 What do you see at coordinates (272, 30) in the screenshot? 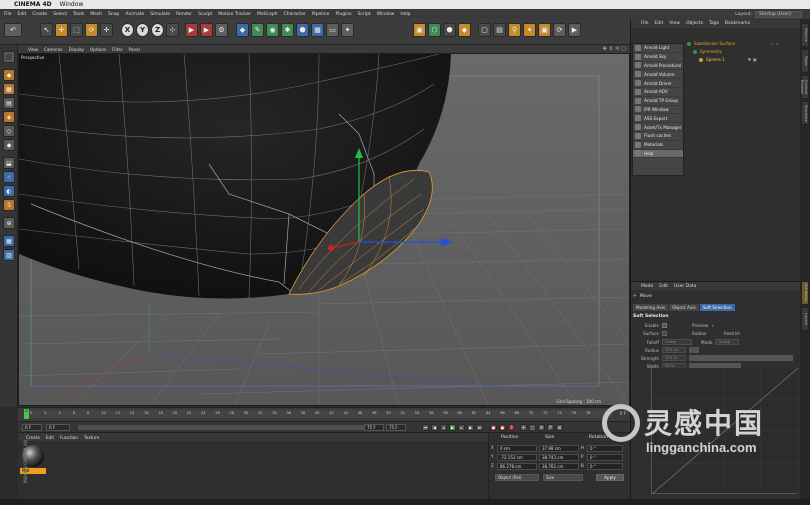
I see `subdivision-icon: ◉` at bounding box center [272, 30].